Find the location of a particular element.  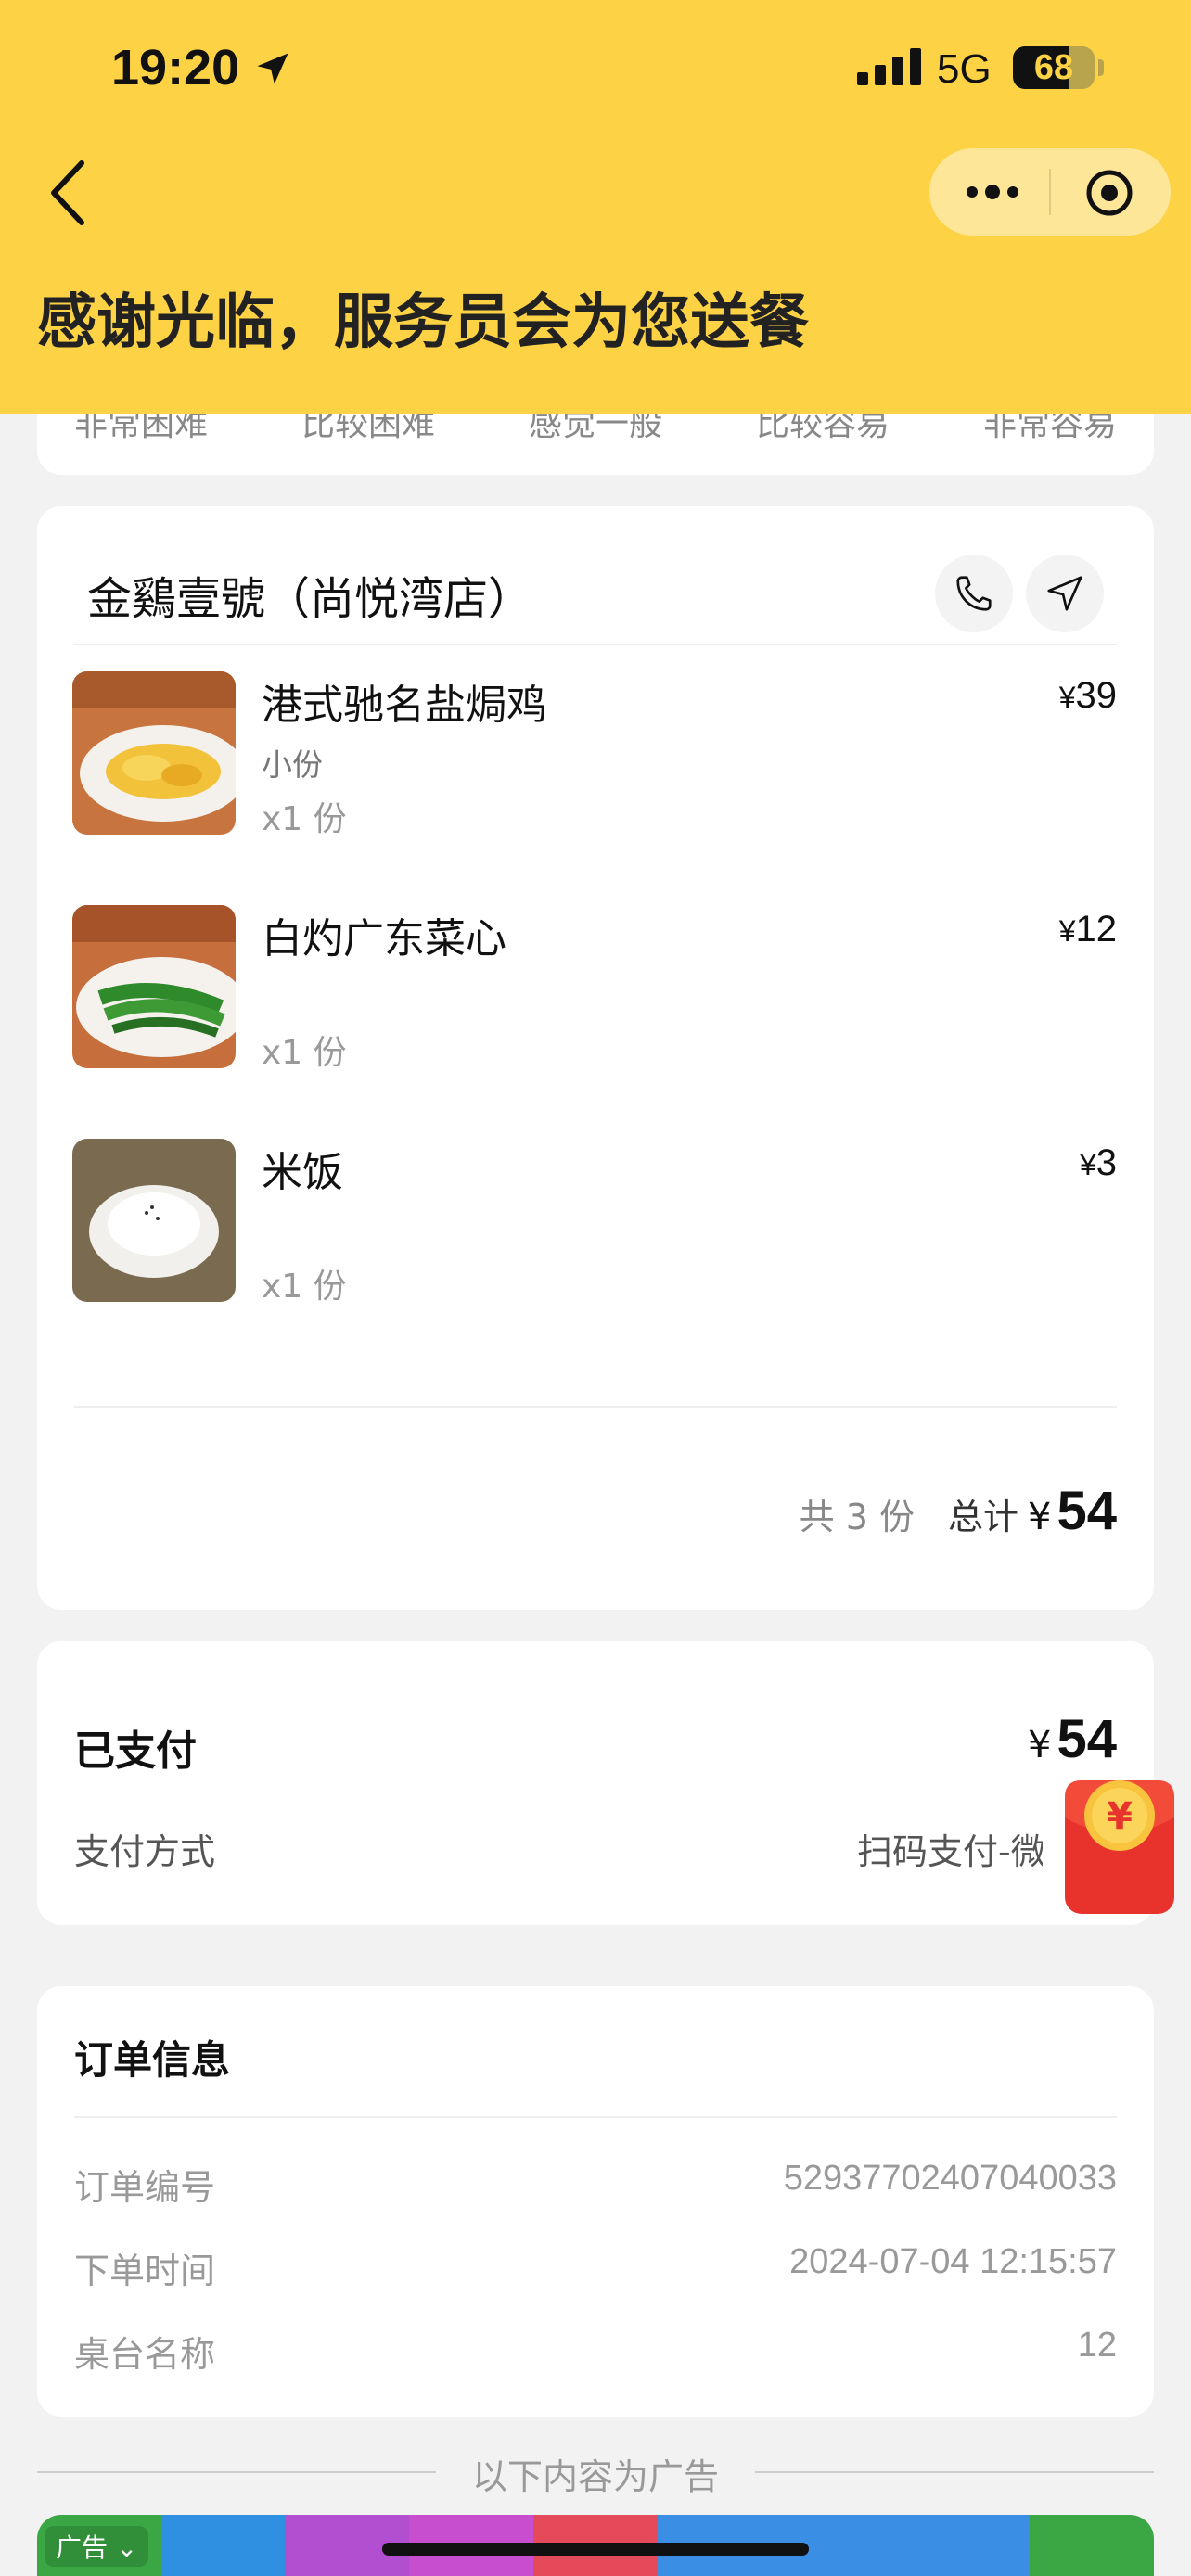

navigate-button is located at coordinates (1065, 593).